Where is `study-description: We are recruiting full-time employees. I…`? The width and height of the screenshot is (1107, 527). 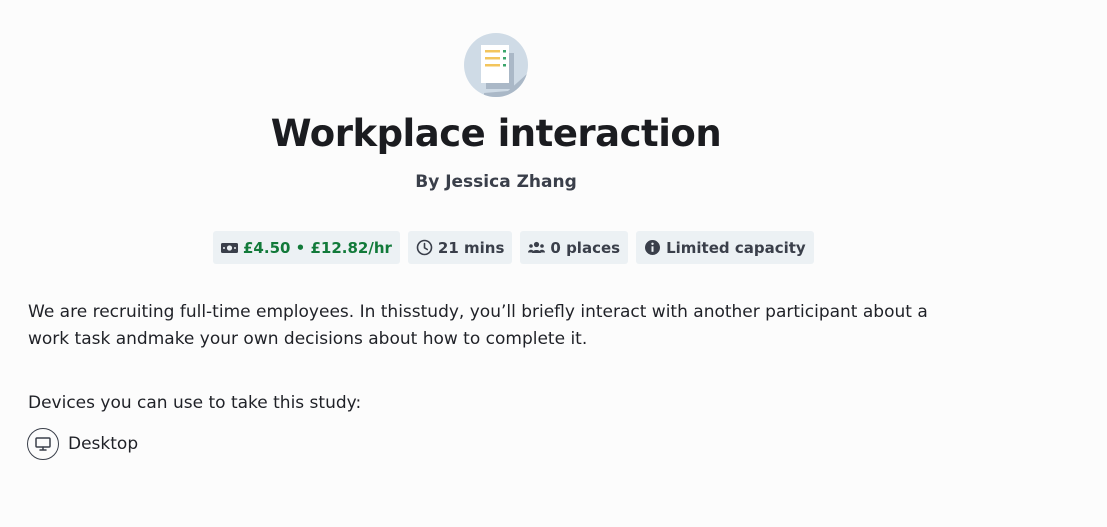
study-description: We are recruiting full-time employees. I… is located at coordinates (478, 325).